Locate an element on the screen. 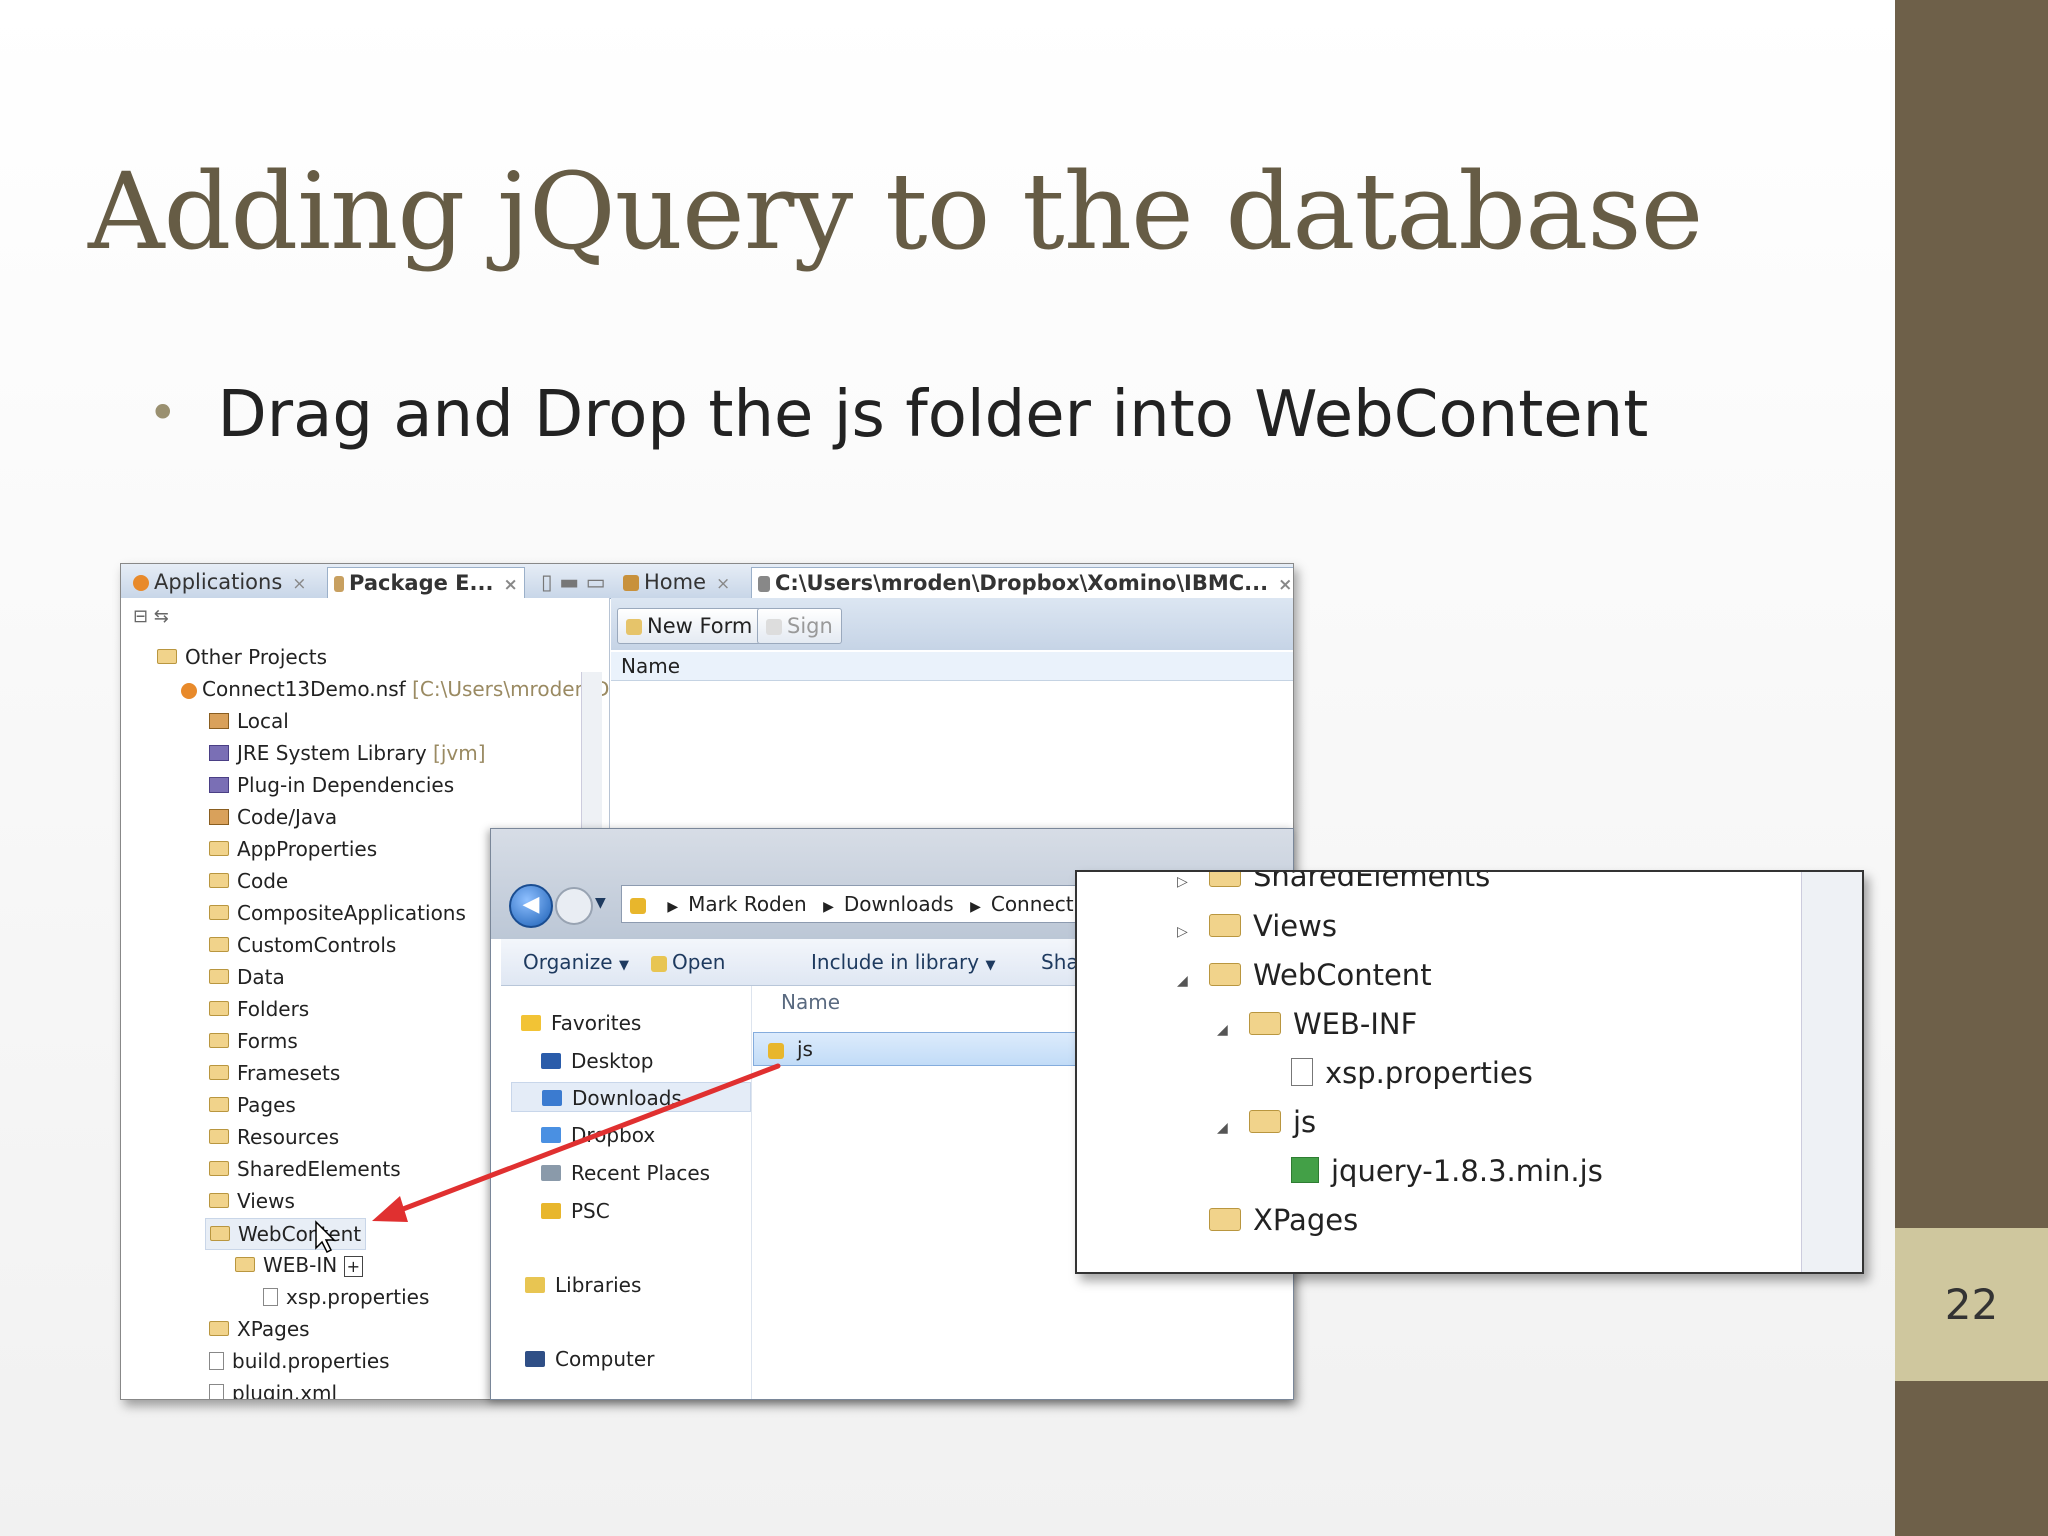  tab-home: Home × is located at coordinates (676, 582).